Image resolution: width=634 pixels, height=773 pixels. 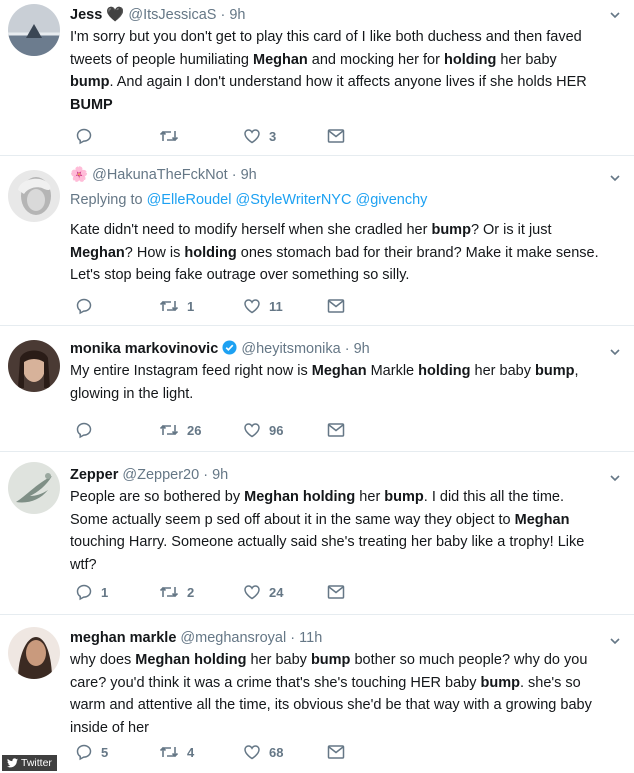 What do you see at coordinates (511, 230) in the screenshot?
I see `tweet-text-segment: ? Or is it just` at bounding box center [511, 230].